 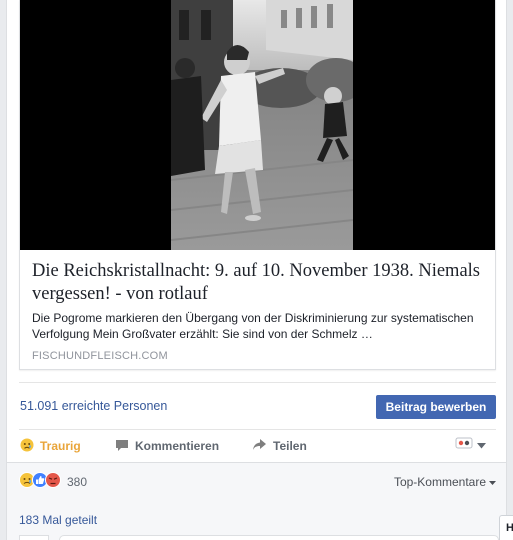 I want to click on preview-domain: FISCHUNDFLEISCH.COM, so click(x=100, y=356).